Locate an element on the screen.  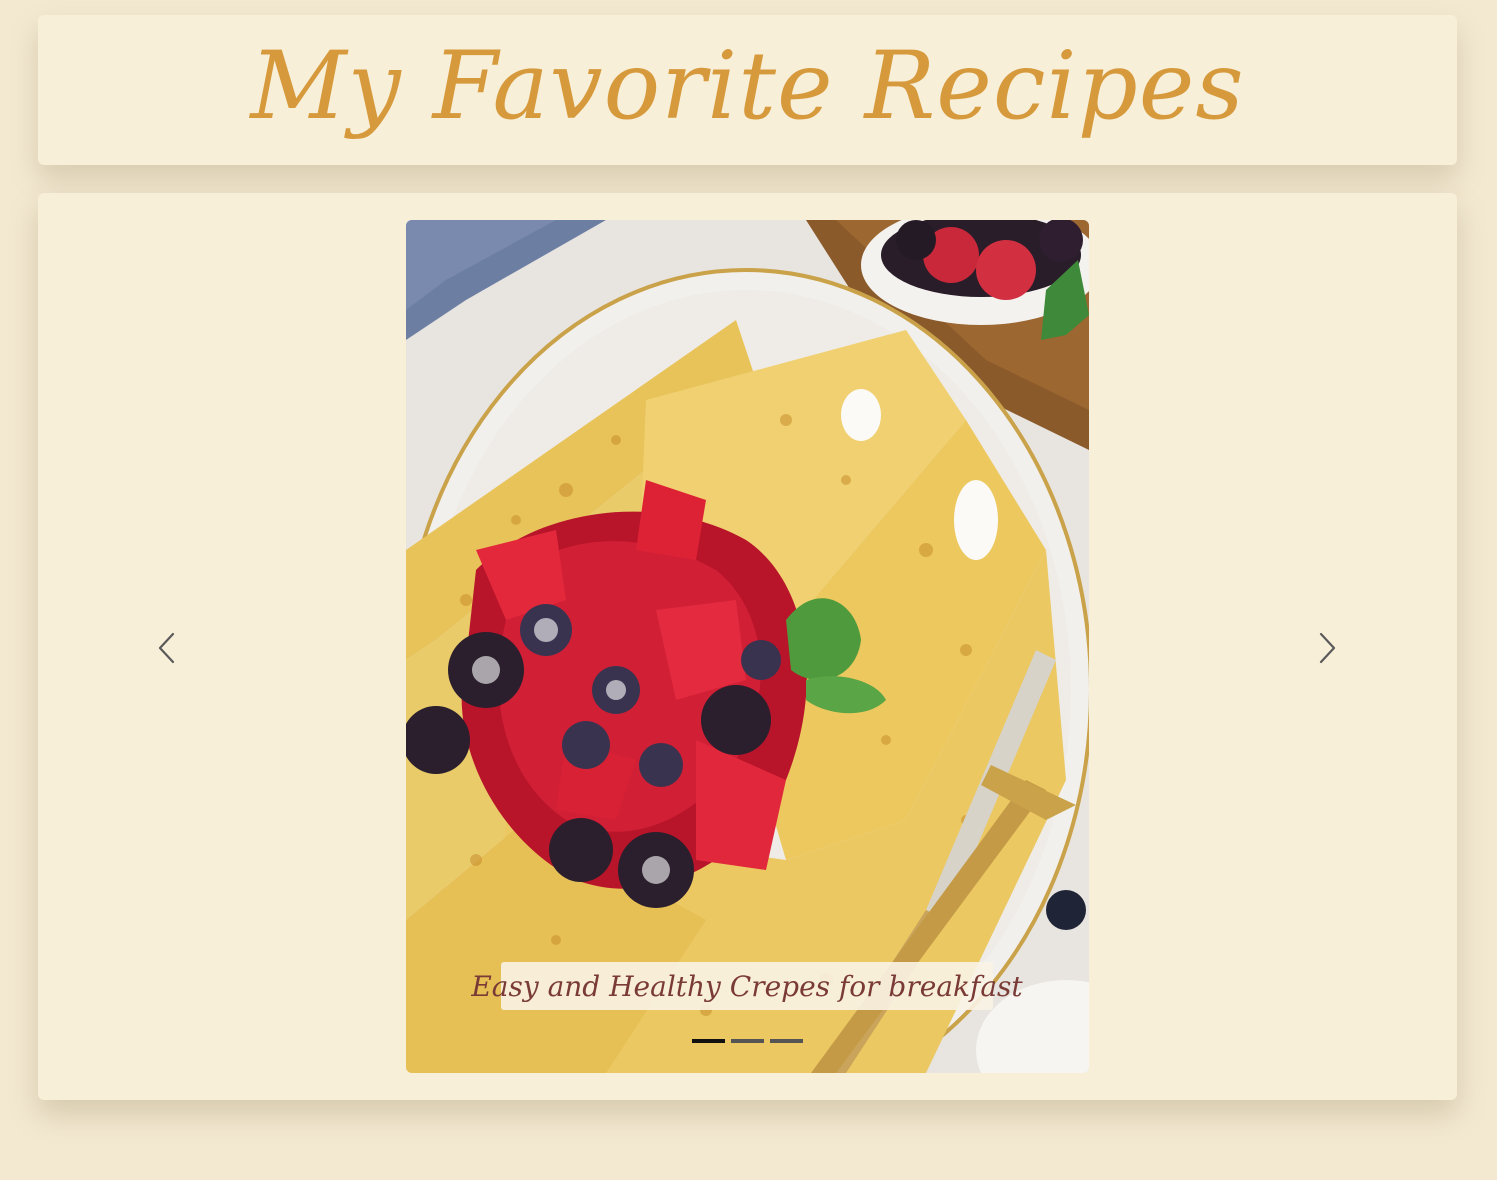
chevron-left-icon is located at coordinates (166, 648).